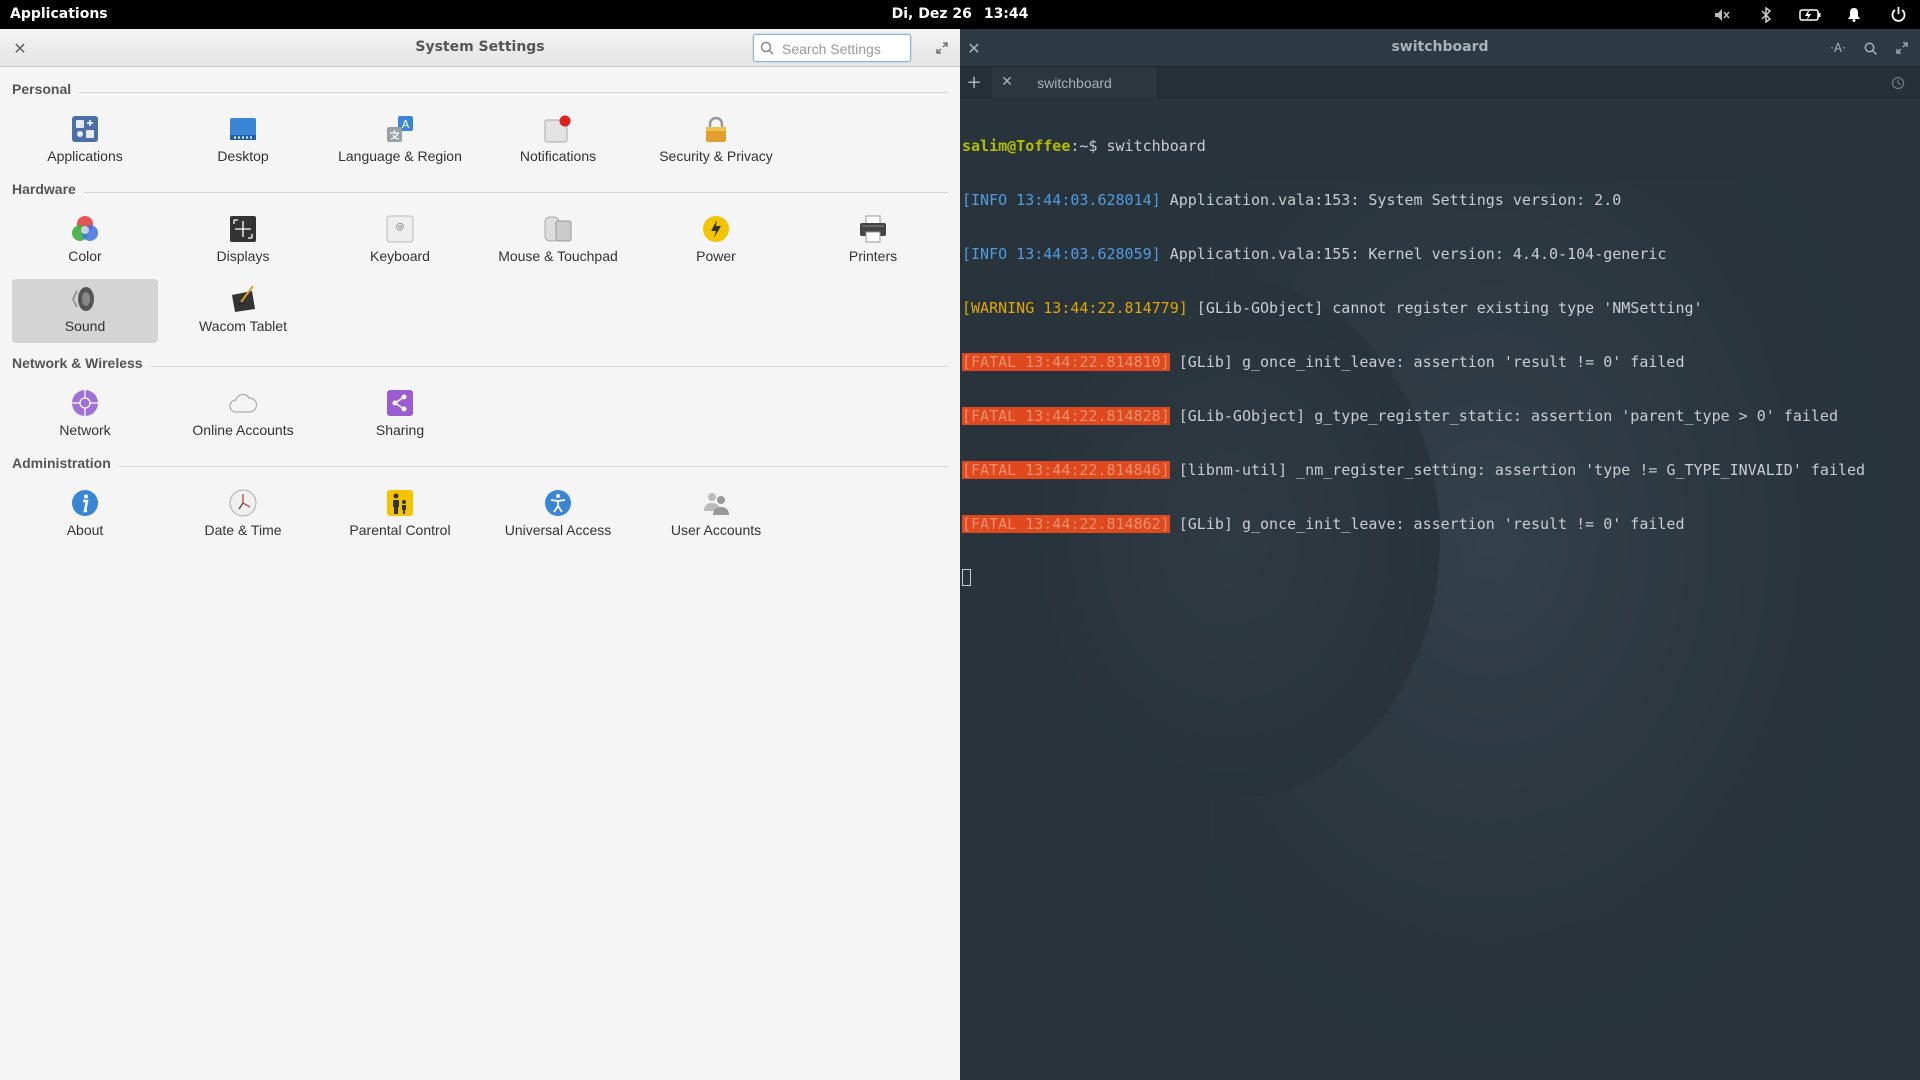 Image resolution: width=1920 pixels, height=1080 pixels. I want to click on section-title: Hardware, so click(48, 189).